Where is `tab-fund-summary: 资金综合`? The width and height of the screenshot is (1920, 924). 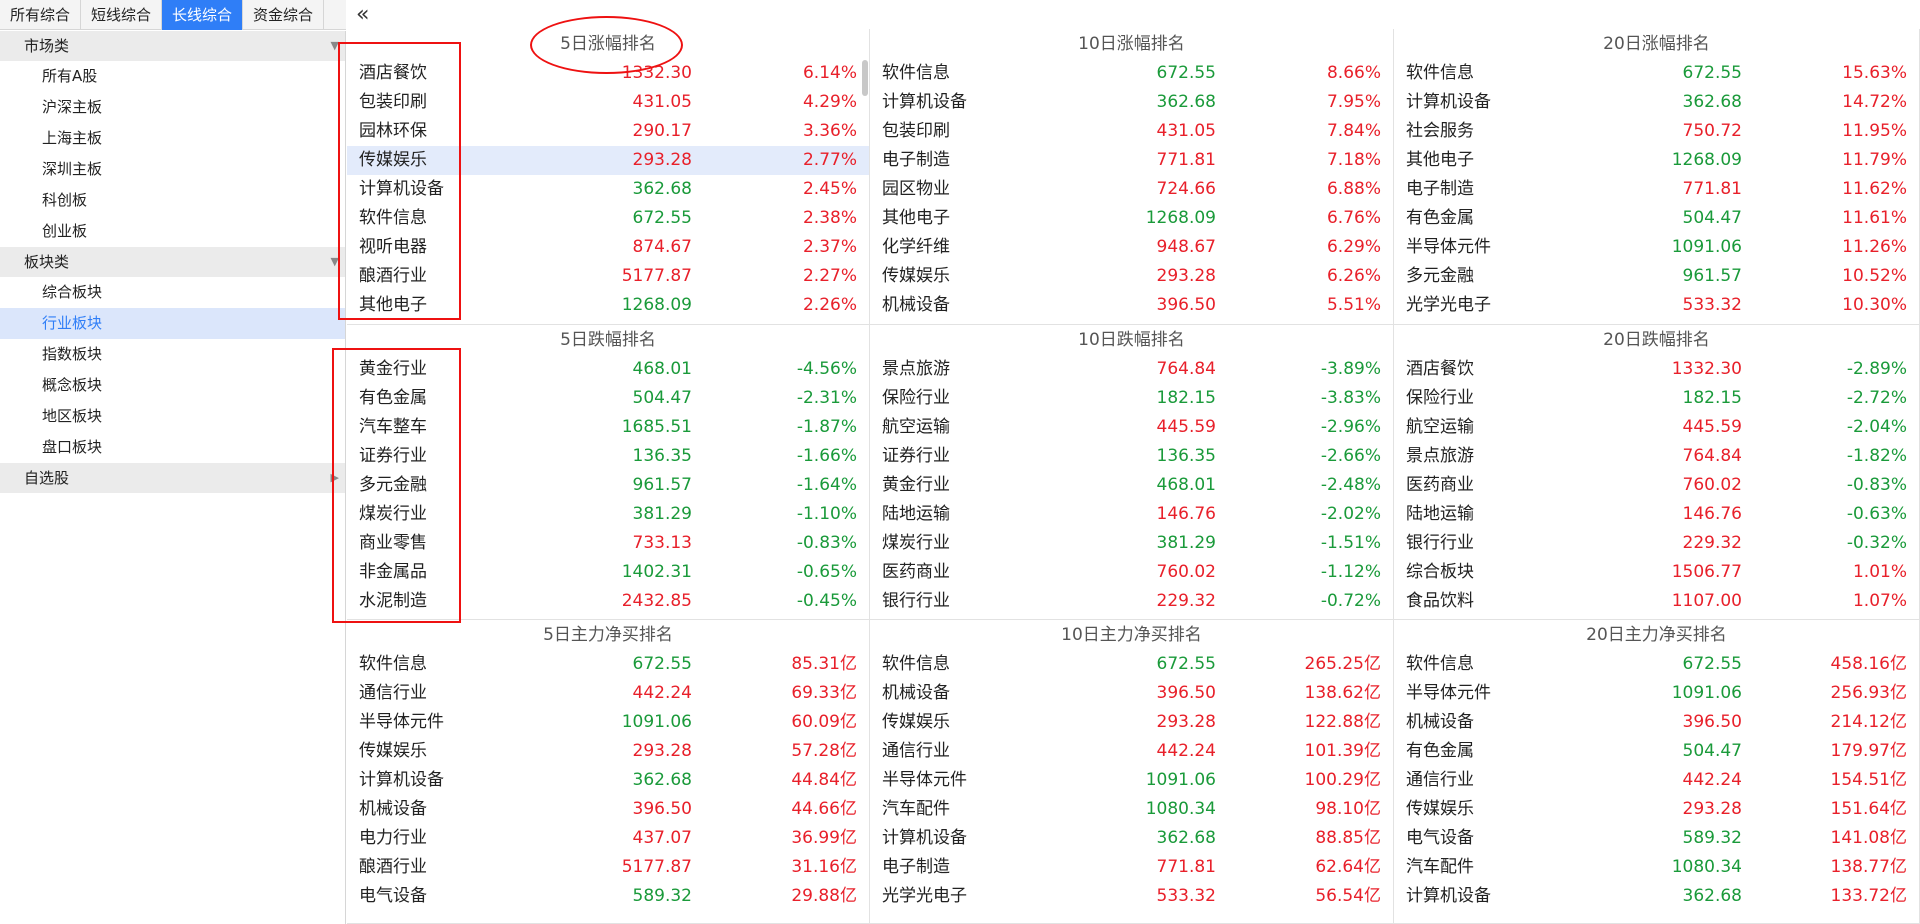 tab-fund-summary: 资金综合 is located at coordinates (284, 15).